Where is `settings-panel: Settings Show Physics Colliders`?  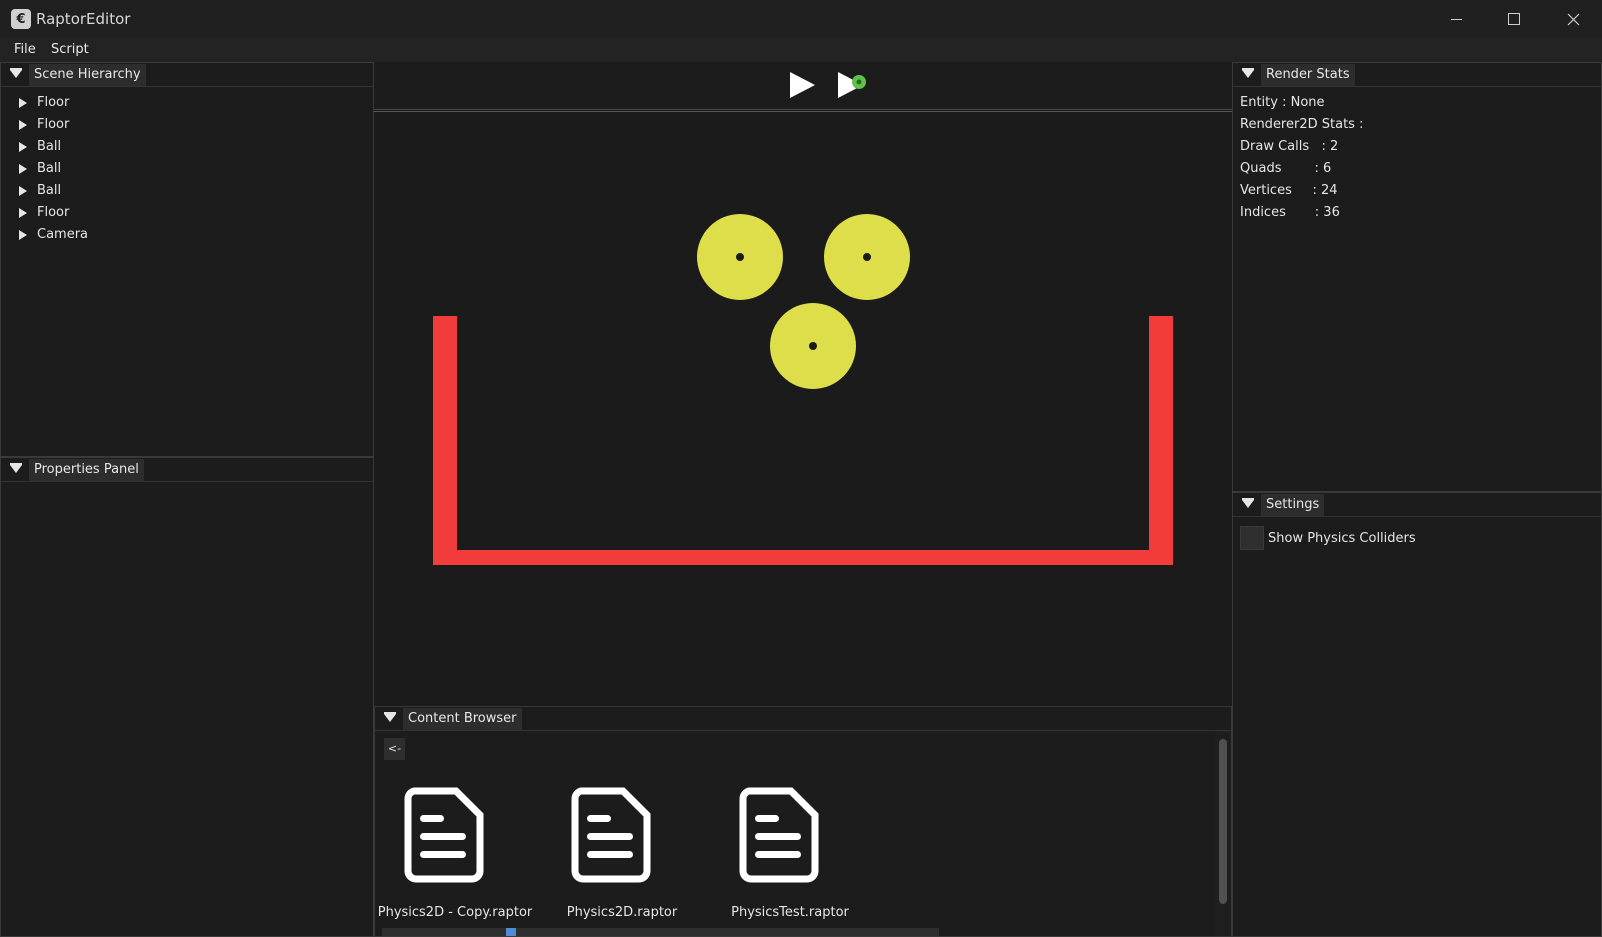
settings-panel: Settings Show Physics Colliders is located at coordinates (1417, 714).